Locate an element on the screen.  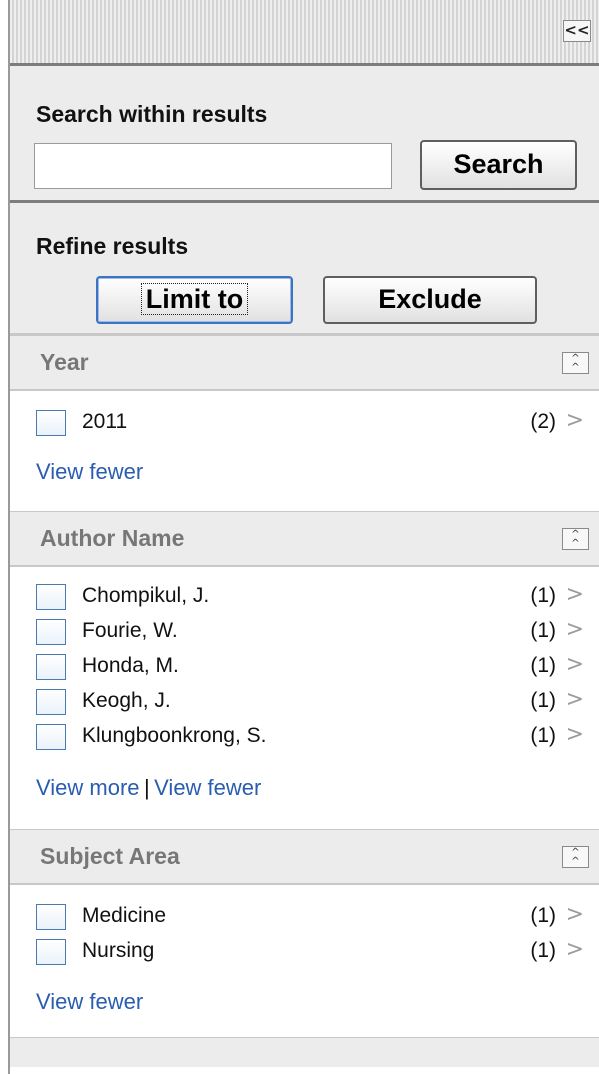
collapse-panel-button: << is located at coordinates (577, 31).